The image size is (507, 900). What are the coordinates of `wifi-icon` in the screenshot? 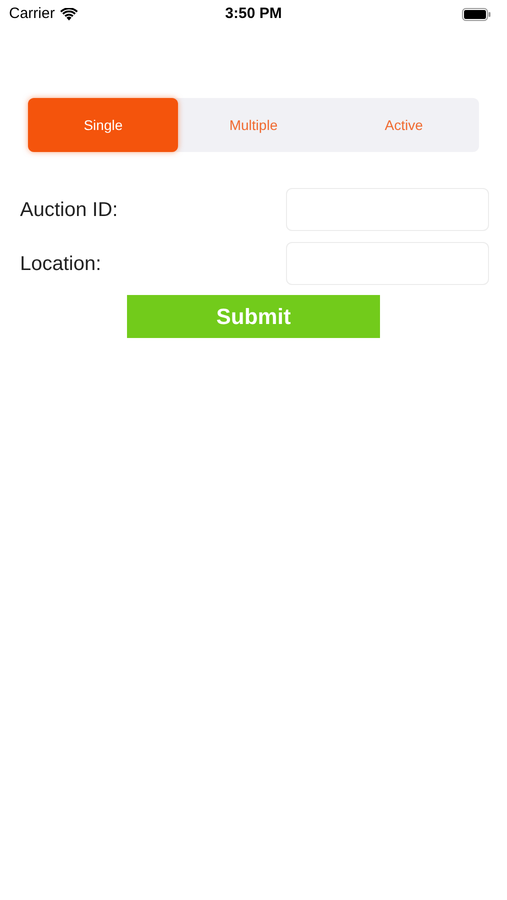 It's located at (69, 14).